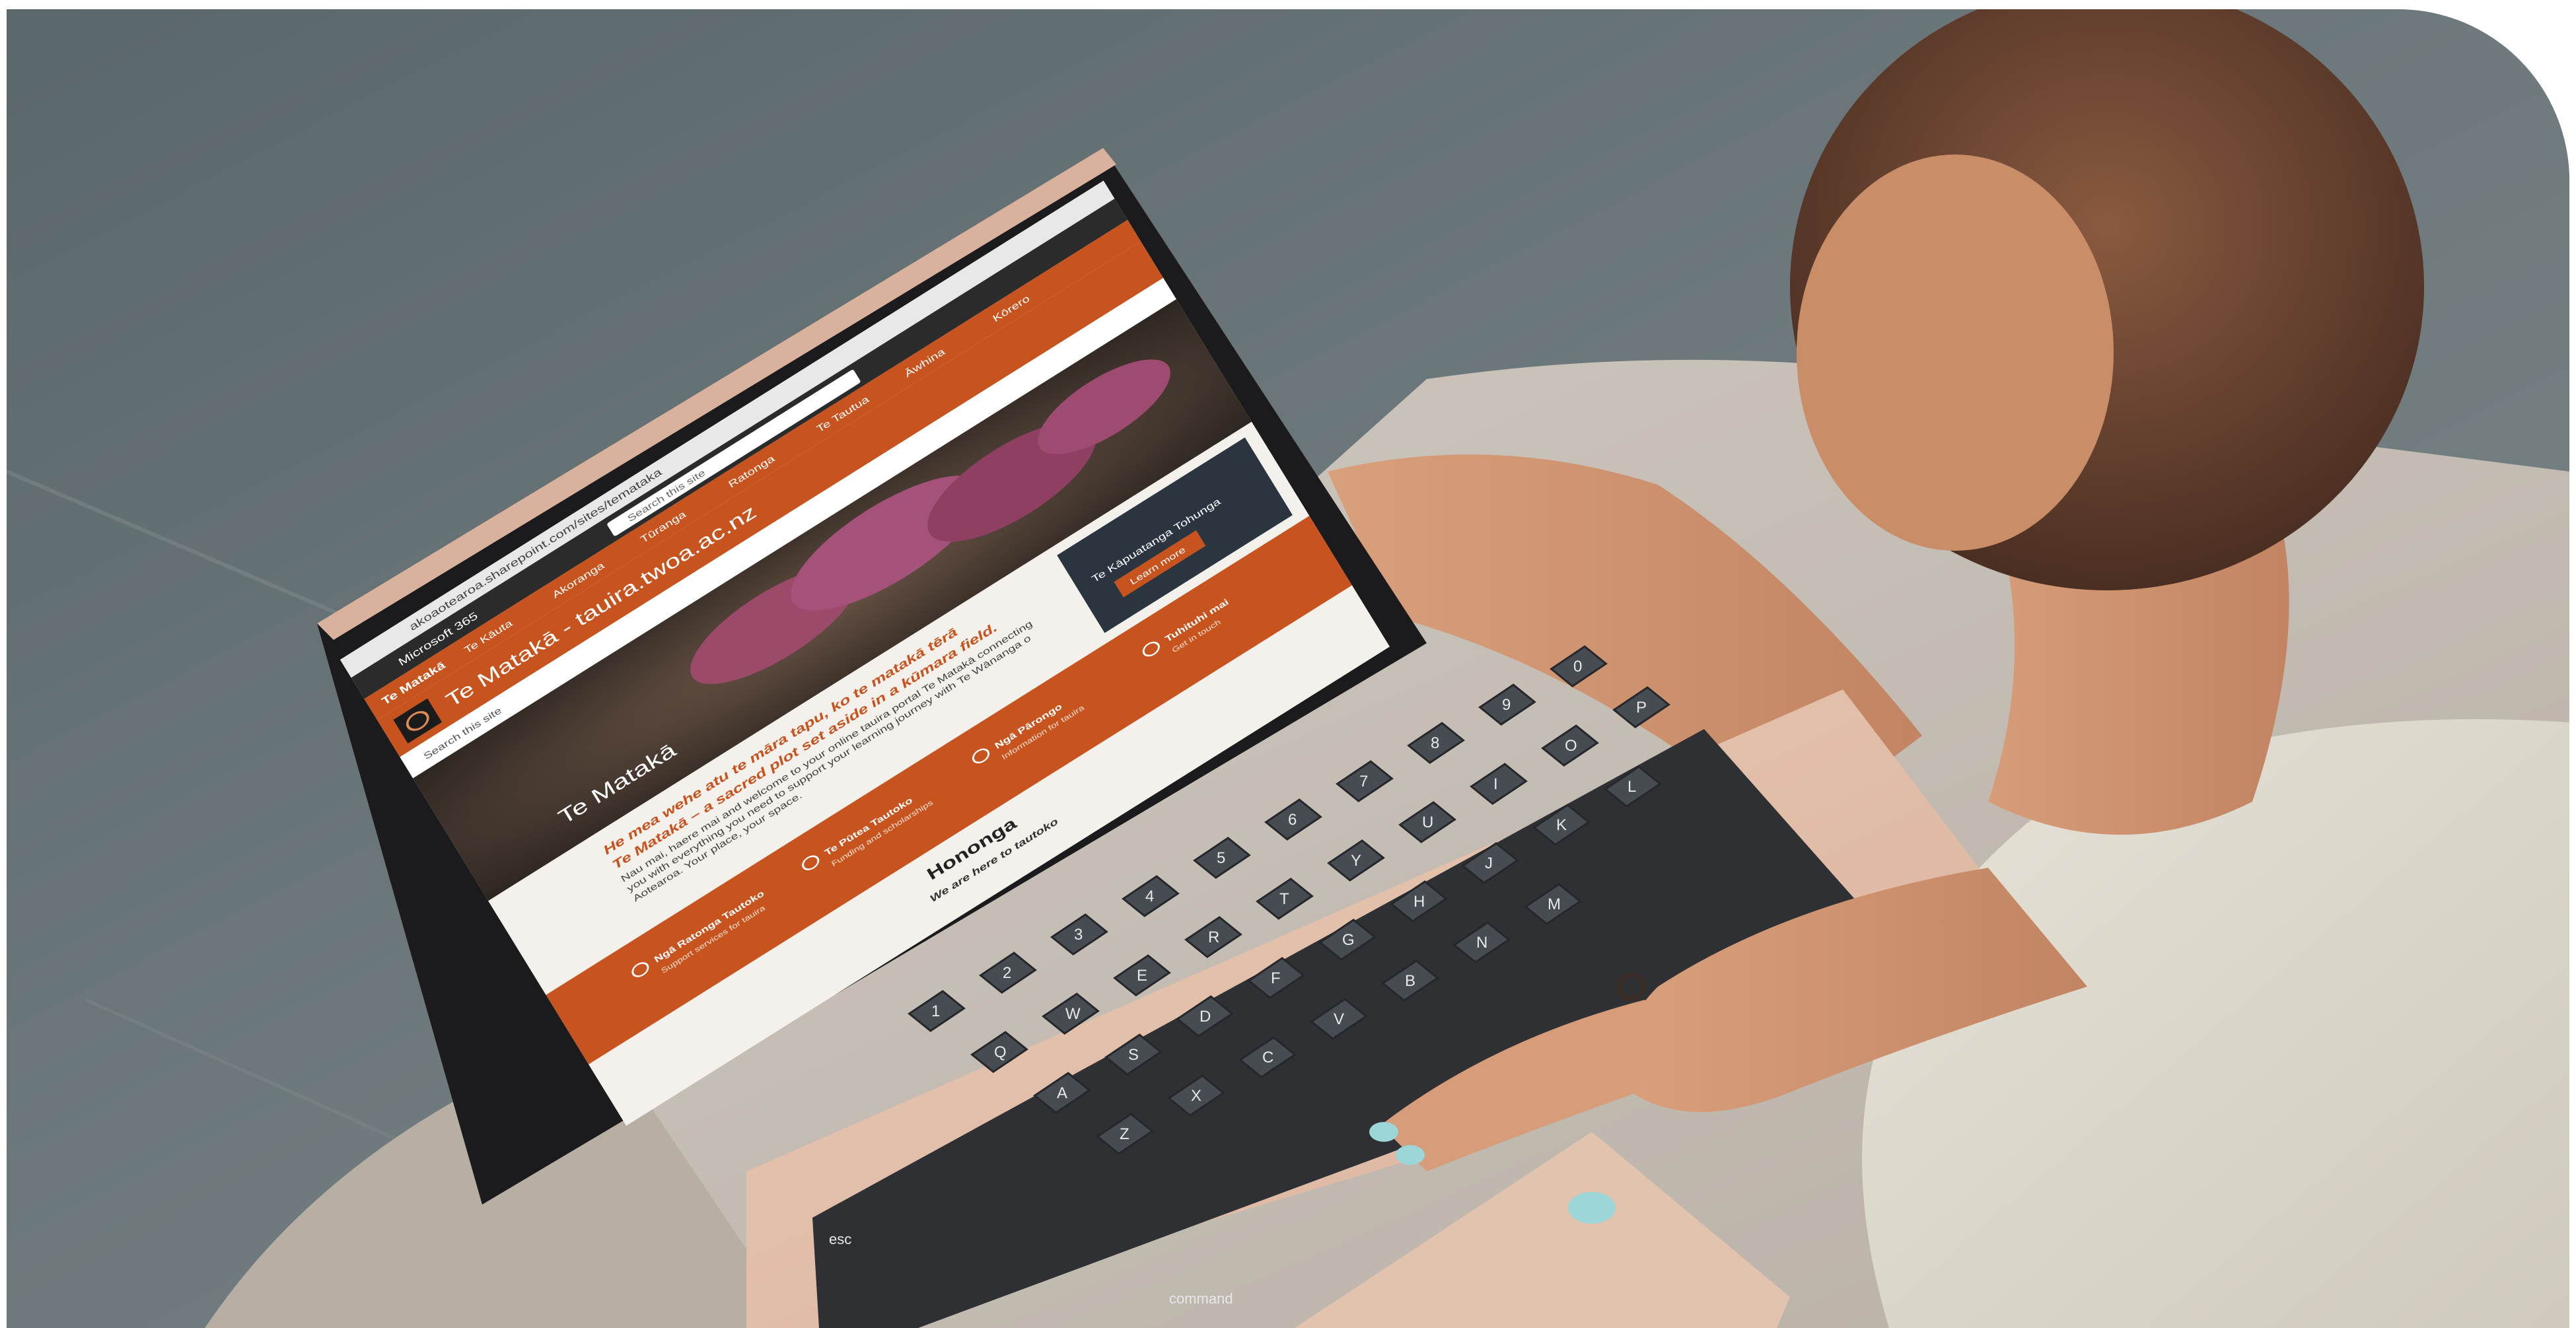 This screenshot has height=1328, width=2576. I want to click on svg-text: 0, so click(1578, 667).